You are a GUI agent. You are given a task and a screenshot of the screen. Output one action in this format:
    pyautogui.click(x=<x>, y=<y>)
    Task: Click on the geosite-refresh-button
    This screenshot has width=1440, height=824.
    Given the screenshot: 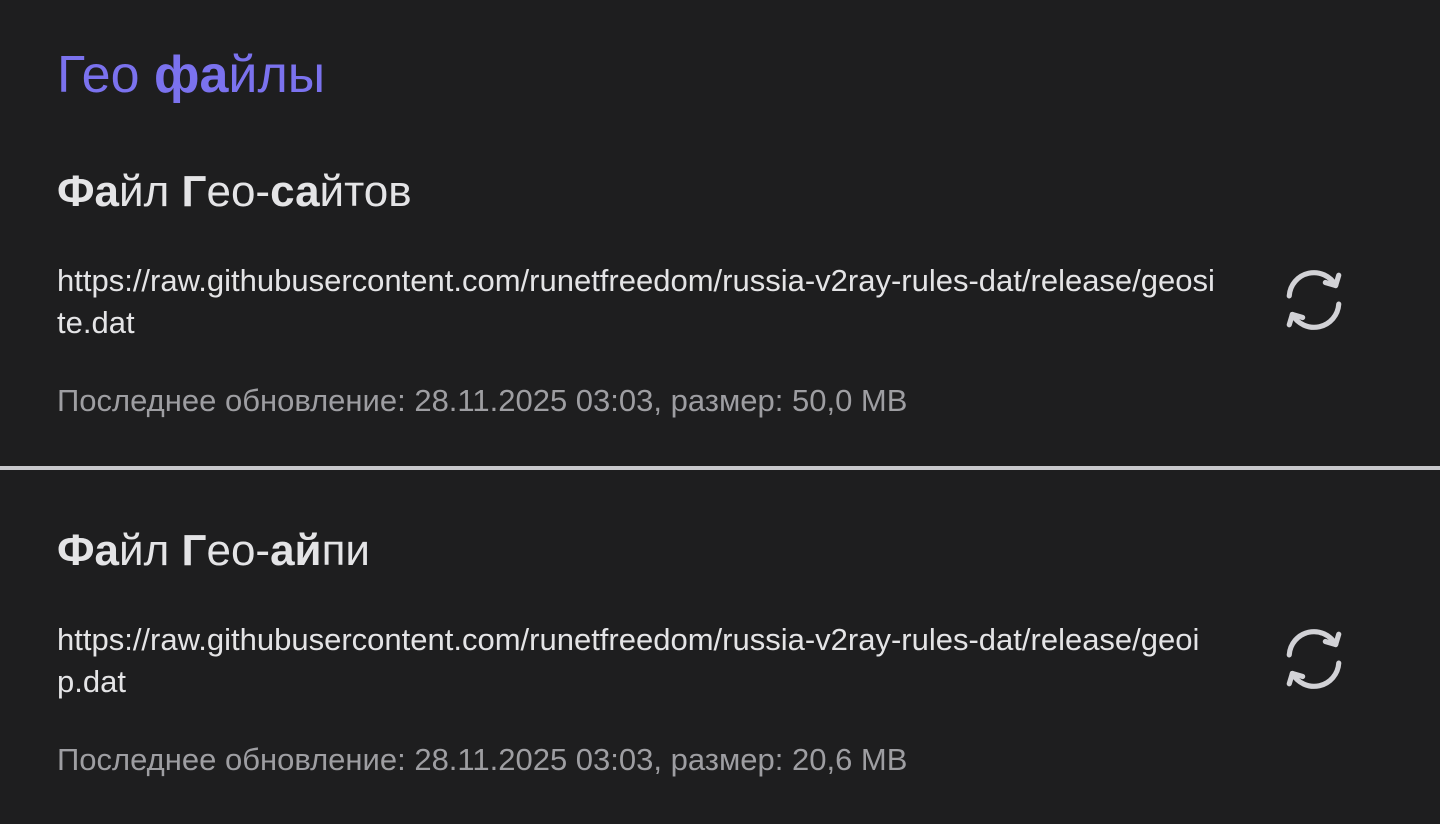 What is the action you would take?
    pyautogui.click(x=1314, y=300)
    